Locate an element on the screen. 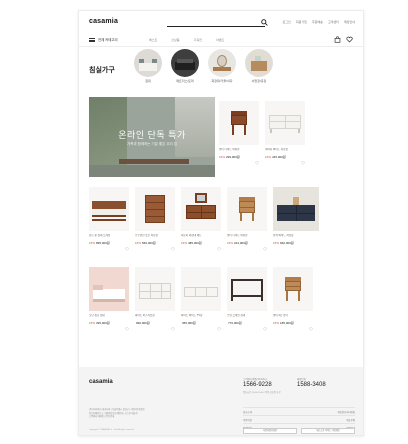  product-price: 15% 895,000원 is located at coordinates (109, 243).